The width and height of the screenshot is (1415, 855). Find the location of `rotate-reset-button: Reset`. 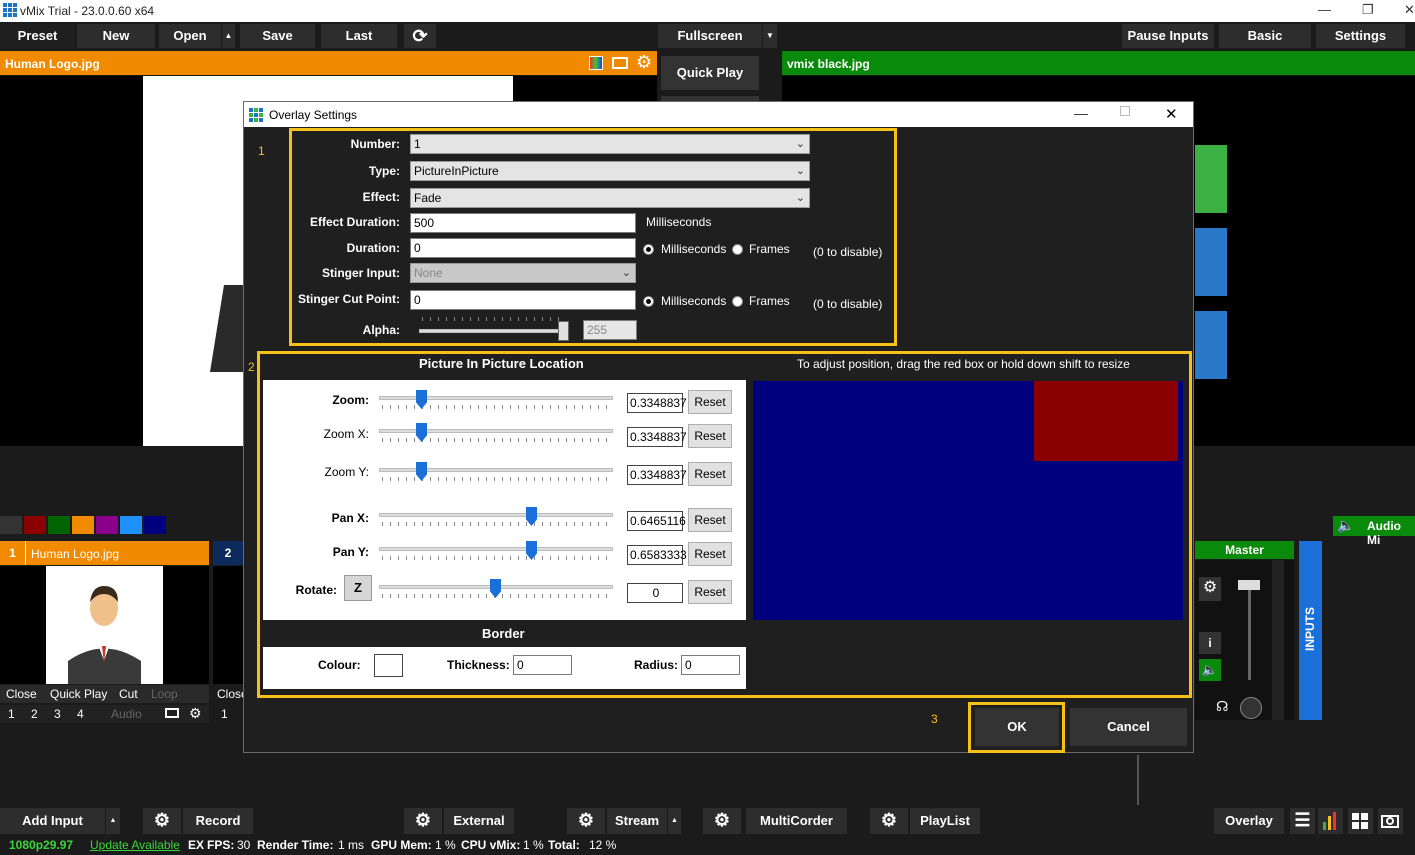

rotate-reset-button: Reset is located at coordinates (710, 592).